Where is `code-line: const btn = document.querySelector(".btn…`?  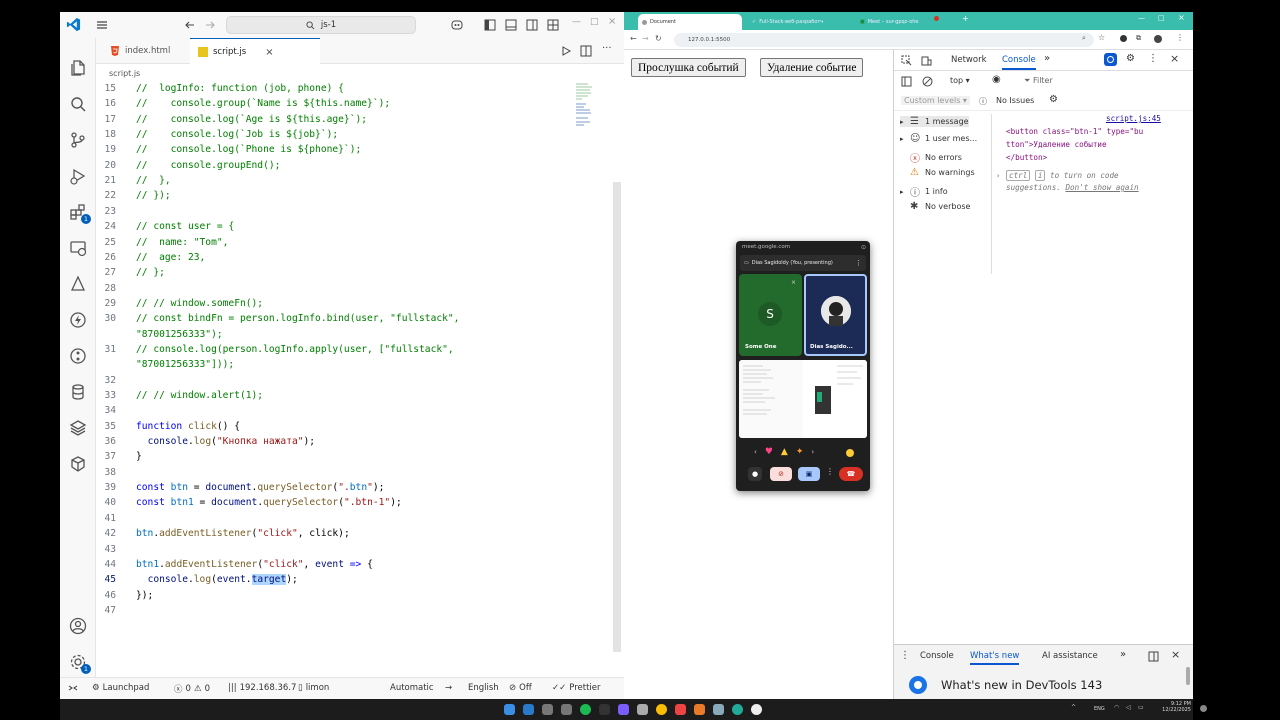 code-line: const btn = document.querySelector(".btn… is located at coordinates (260, 487).